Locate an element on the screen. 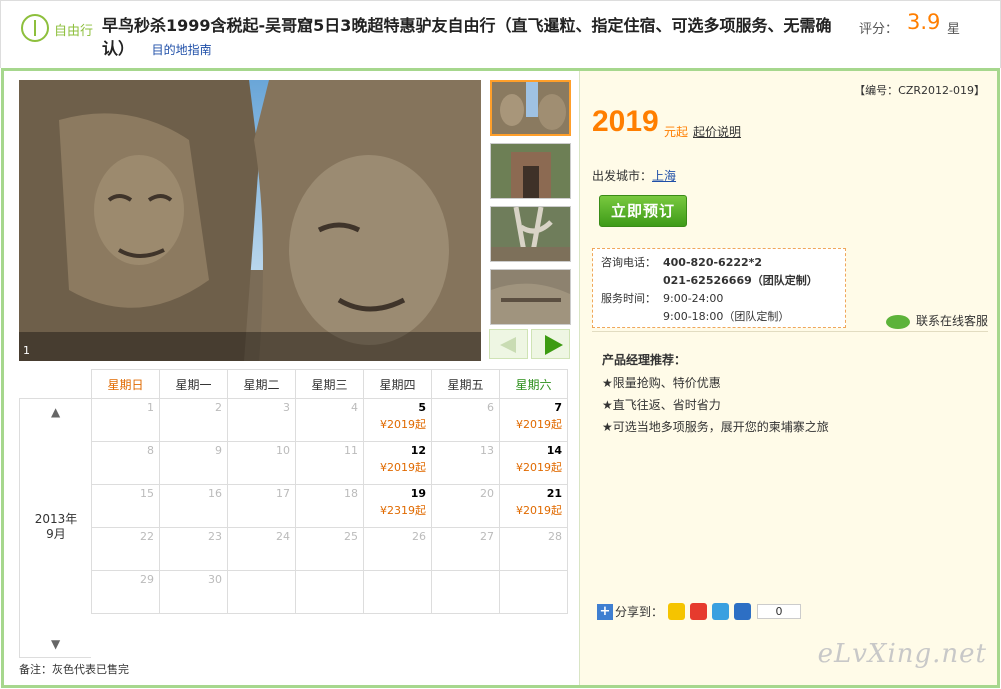 The image size is (1001, 689). online-service-link: 联系在线客服 is located at coordinates (937, 320).